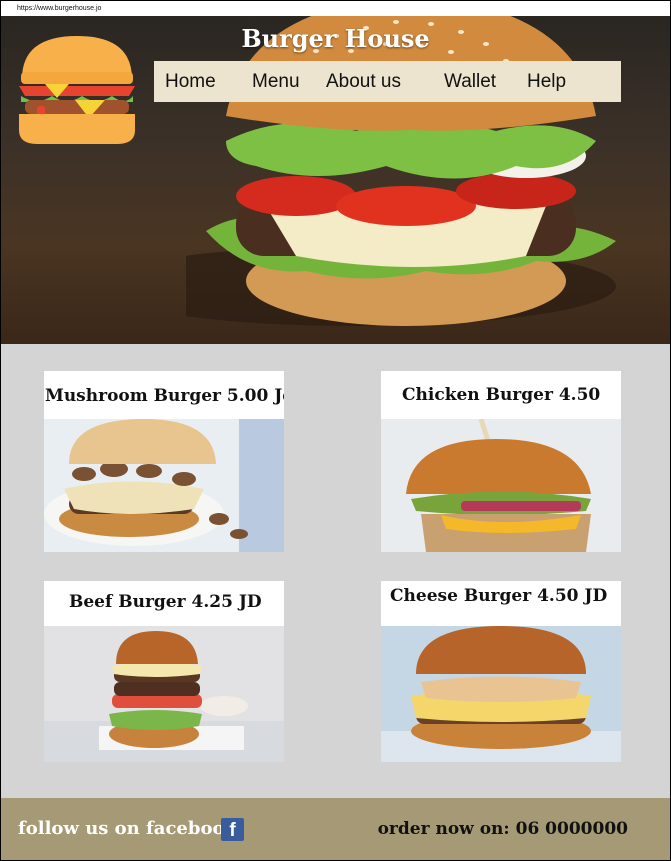  I want to click on mushroom-burger-image, so click(164, 485).